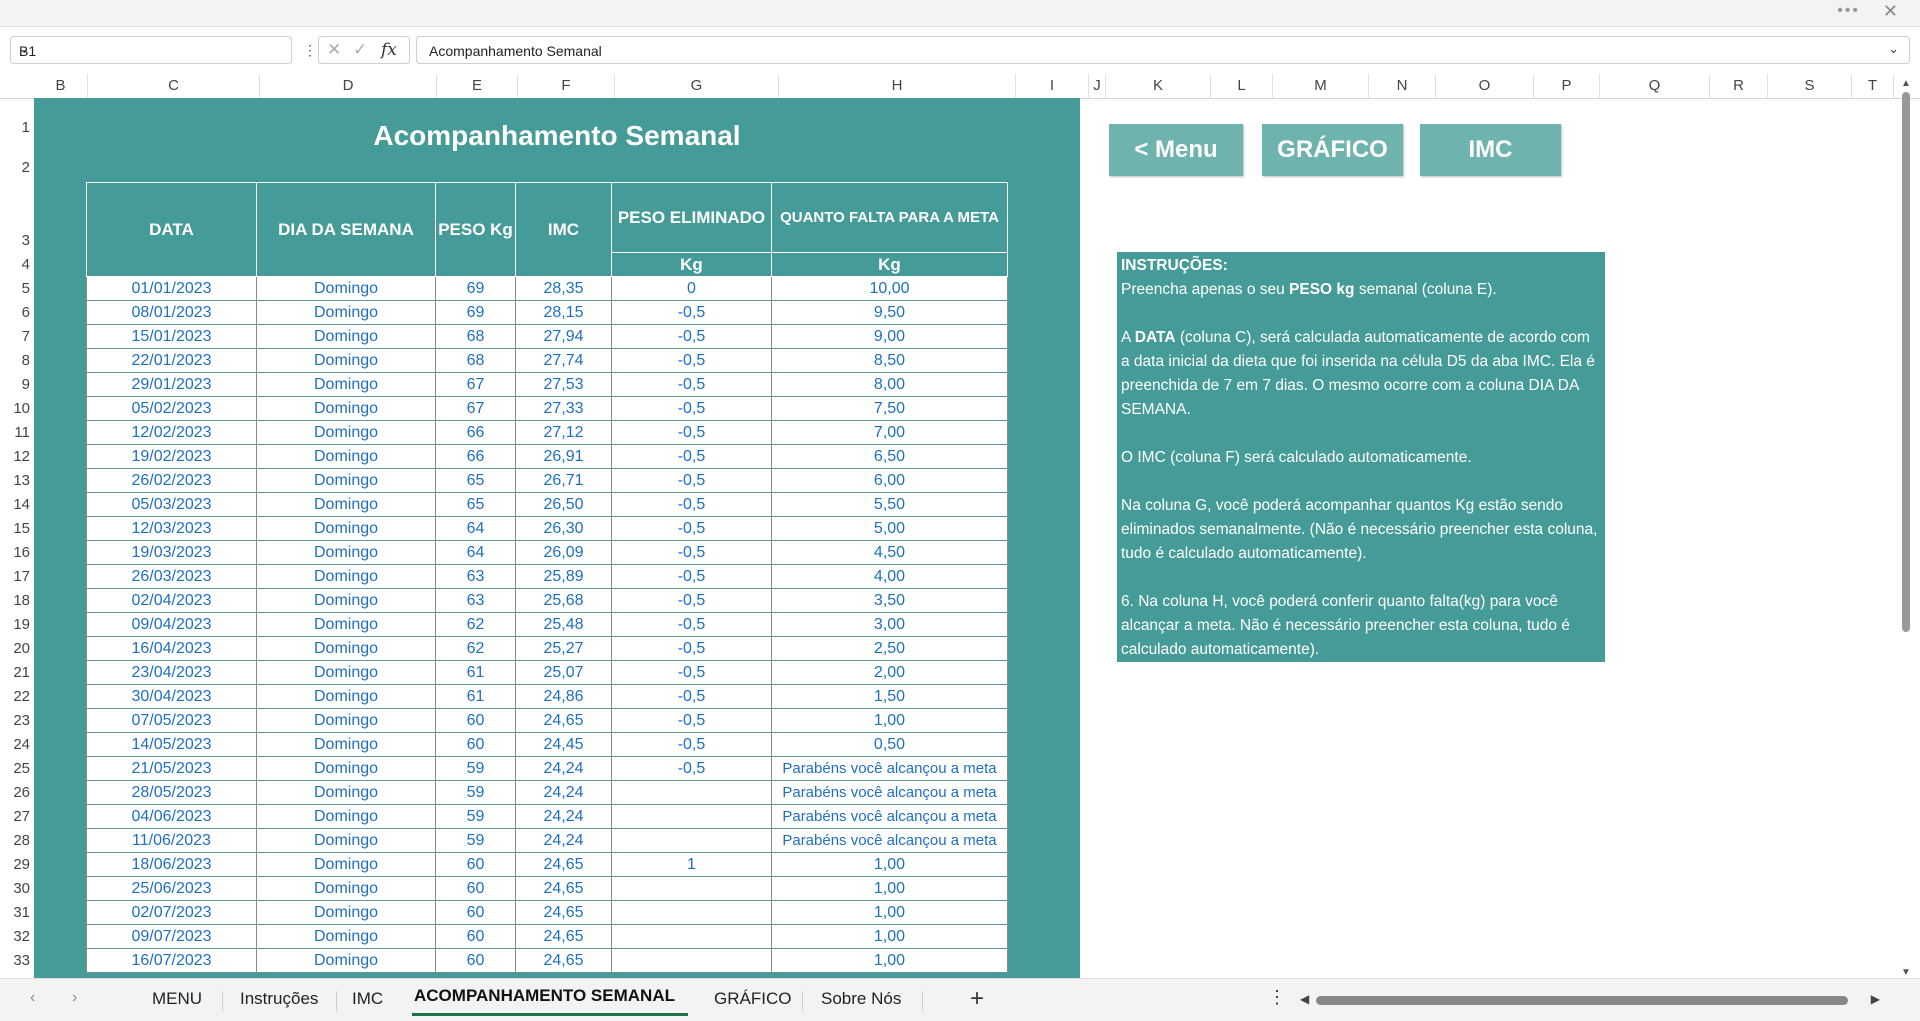 The height and width of the screenshot is (1021, 1920). I want to click on cell-data: 28/05/2023, so click(171, 792).